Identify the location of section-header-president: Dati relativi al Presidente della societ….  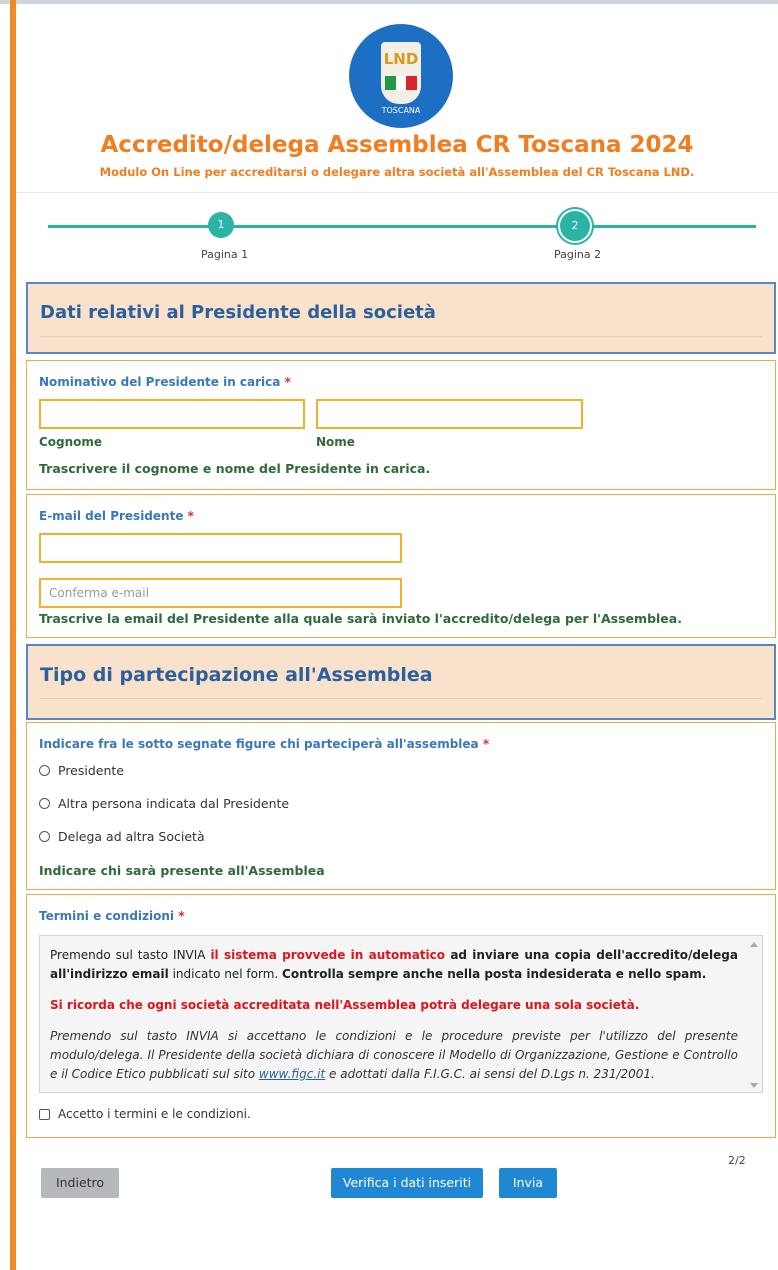
(401, 318).